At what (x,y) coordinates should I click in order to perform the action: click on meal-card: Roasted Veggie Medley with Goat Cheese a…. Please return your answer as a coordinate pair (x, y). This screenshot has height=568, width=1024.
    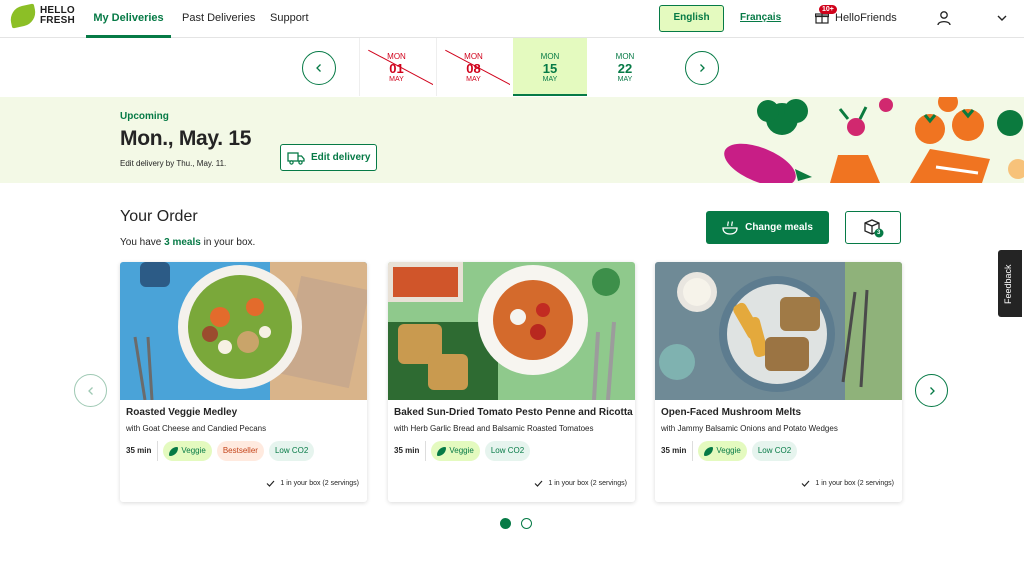
    Looking at the image, I should click on (243, 382).